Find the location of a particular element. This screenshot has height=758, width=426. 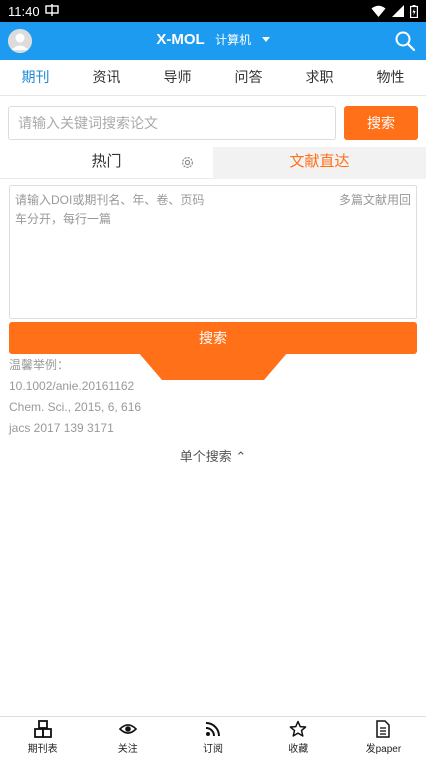

tab-hot: 热门 is located at coordinates (106, 163).